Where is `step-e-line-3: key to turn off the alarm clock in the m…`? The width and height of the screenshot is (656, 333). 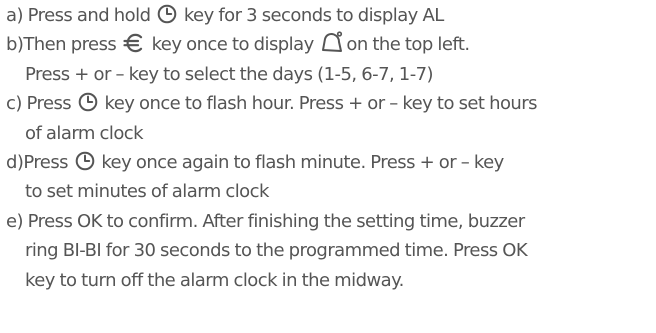
step-e-line-3: key to turn off the alarm clock in the m… is located at coordinates (214, 280).